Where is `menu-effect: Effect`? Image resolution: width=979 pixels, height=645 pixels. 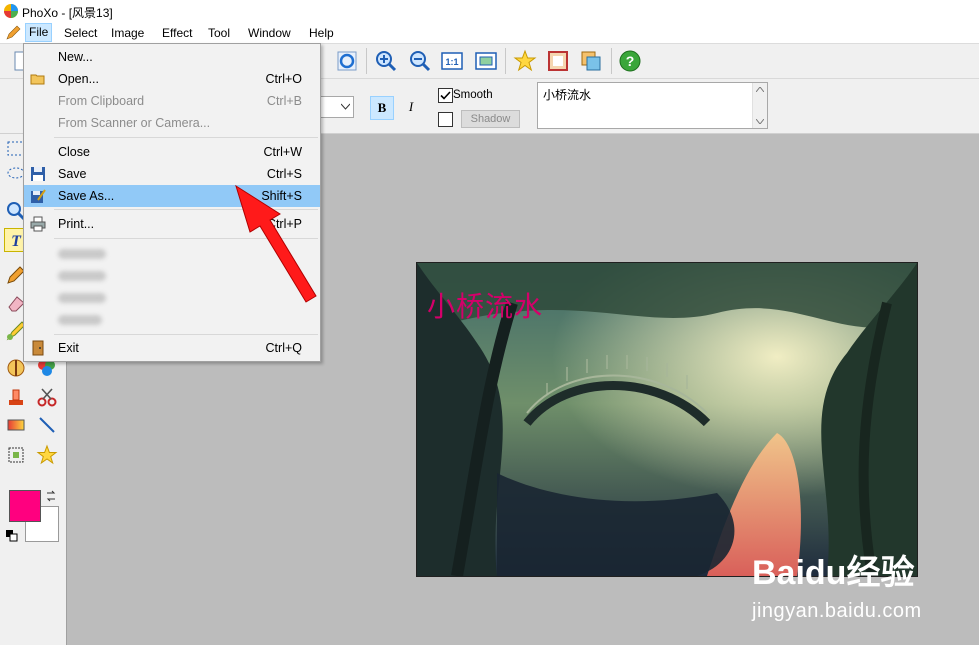
menu-effect: Effect is located at coordinates (177, 33).